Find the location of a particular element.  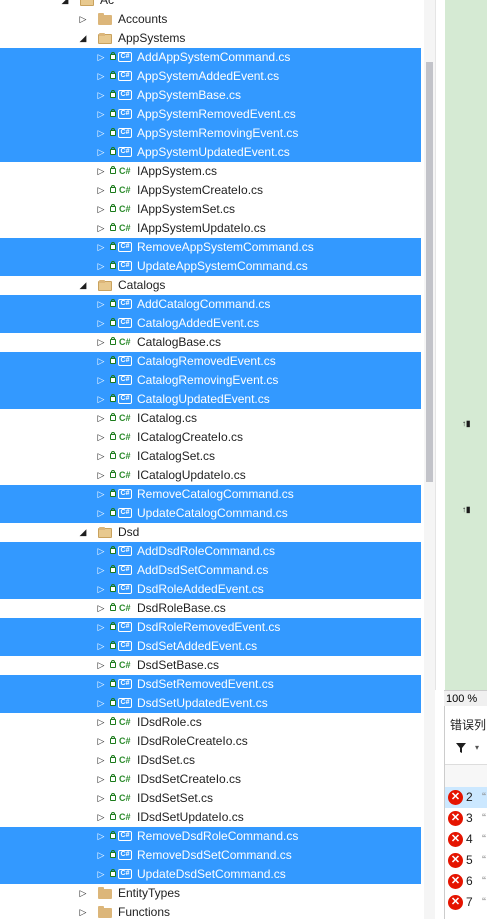

file-node: ▷ C# IDsdSet.cs is located at coordinates (210, 760).